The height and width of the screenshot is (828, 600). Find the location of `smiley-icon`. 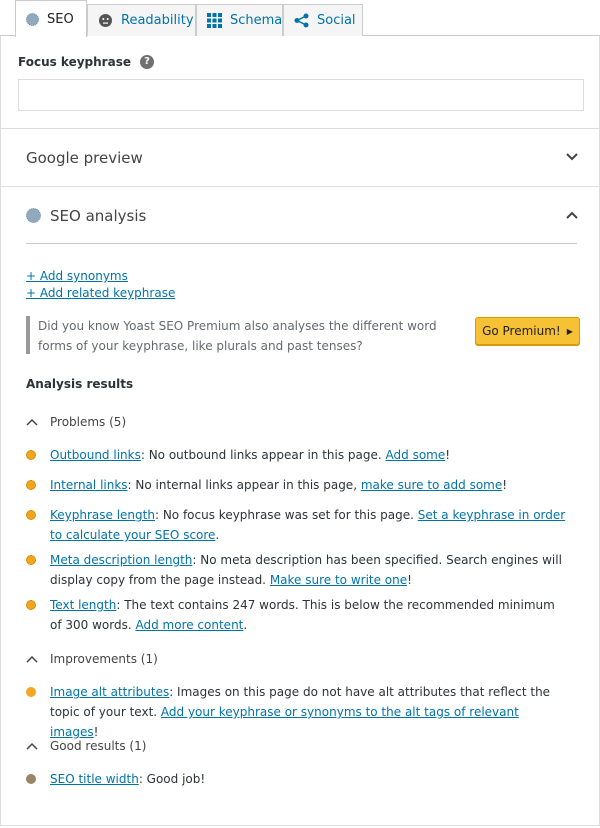

smiley-icon is located at coordinates (105, 20).